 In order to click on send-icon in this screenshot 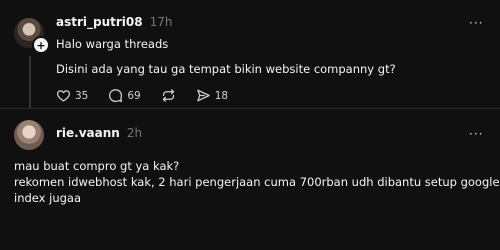, I will do `click(203, 95)`.